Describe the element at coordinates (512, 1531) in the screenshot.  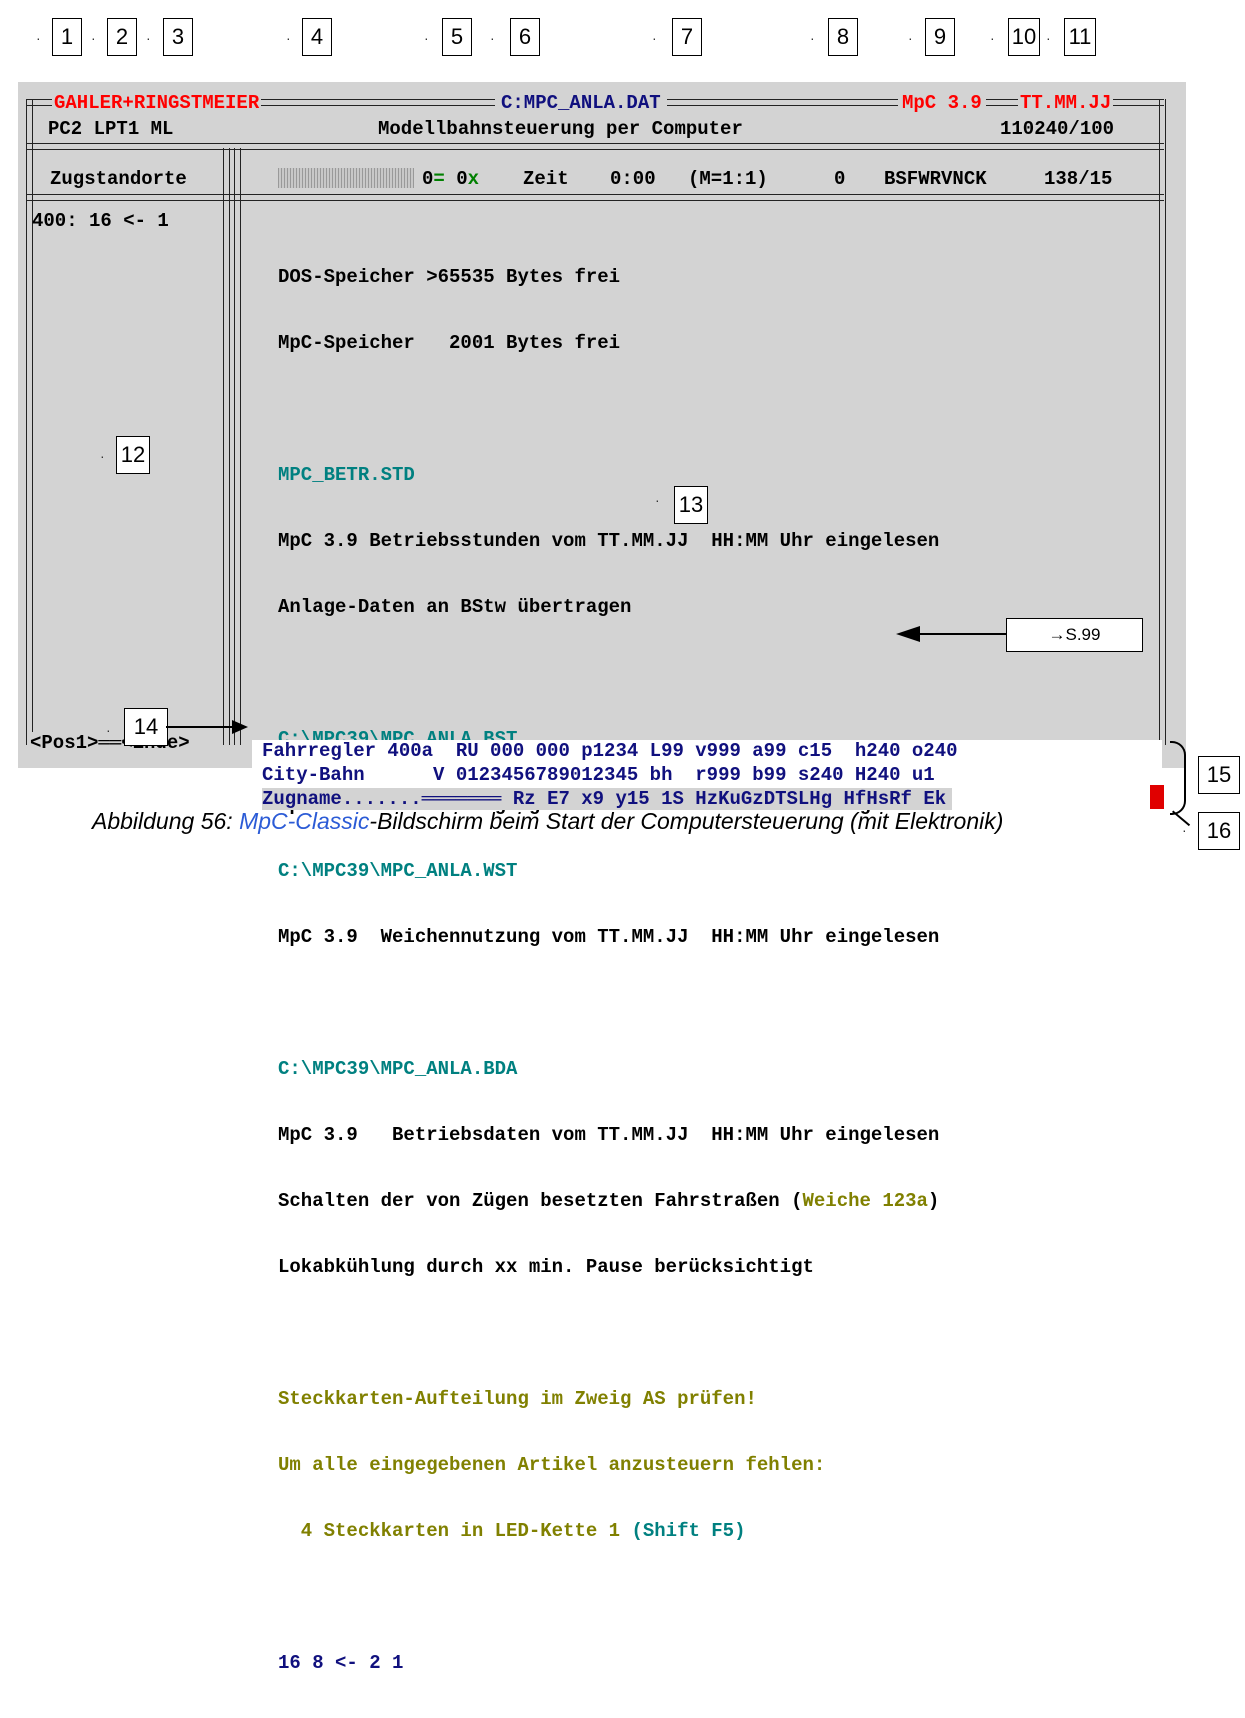
I see `message-warning: 4 Steckkarten in LED-Kette 1 (Shift F5)` at that location.